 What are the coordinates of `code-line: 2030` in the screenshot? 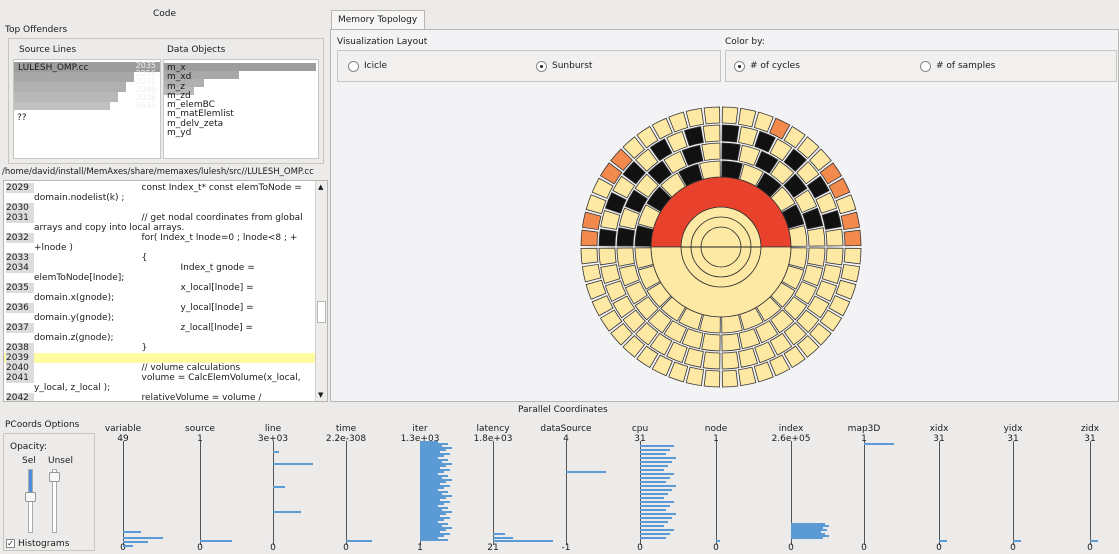 It's located at (159, 208).